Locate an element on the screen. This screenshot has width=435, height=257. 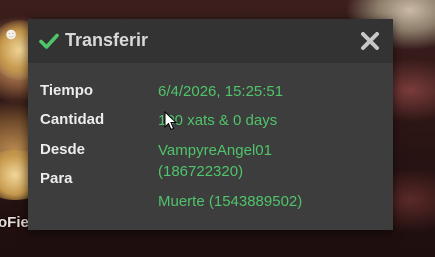
time-value: 6/4/2026, 15:25:51 is located at coordinates (221, 91).